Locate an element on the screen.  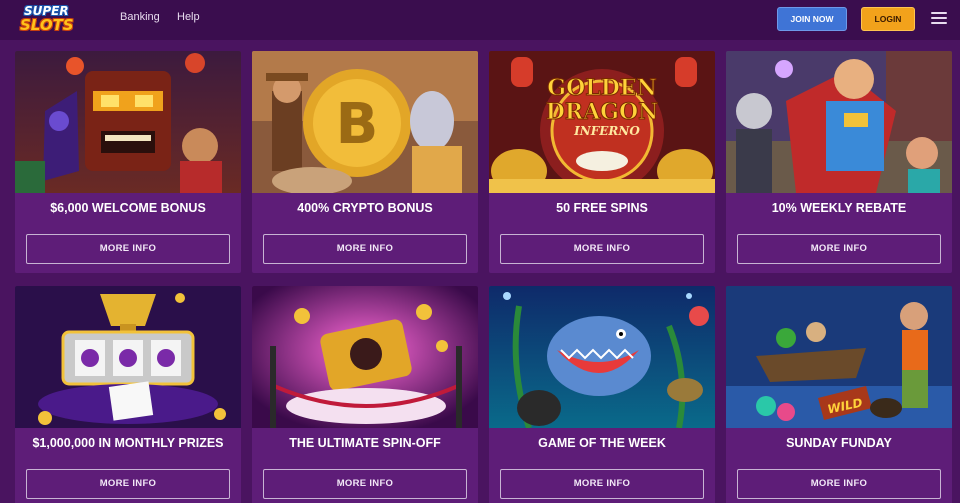
promo-title: GAME OF THE WEEK is located at coordinates (602, 443).